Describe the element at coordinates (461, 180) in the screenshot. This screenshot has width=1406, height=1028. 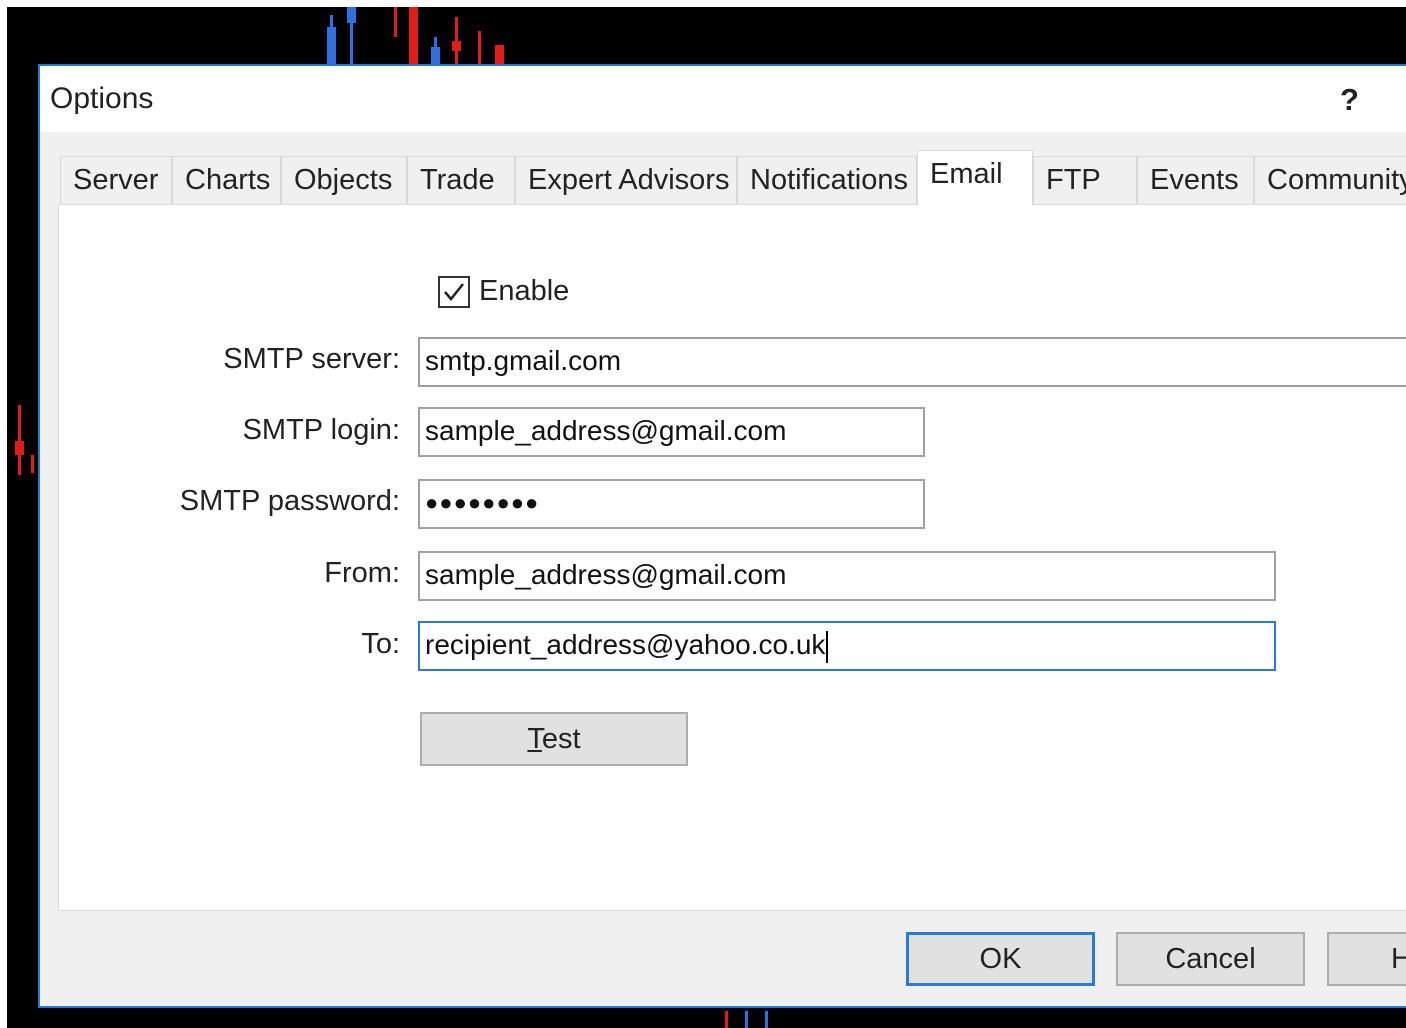
I see `tab-trade: Trade` at that location.